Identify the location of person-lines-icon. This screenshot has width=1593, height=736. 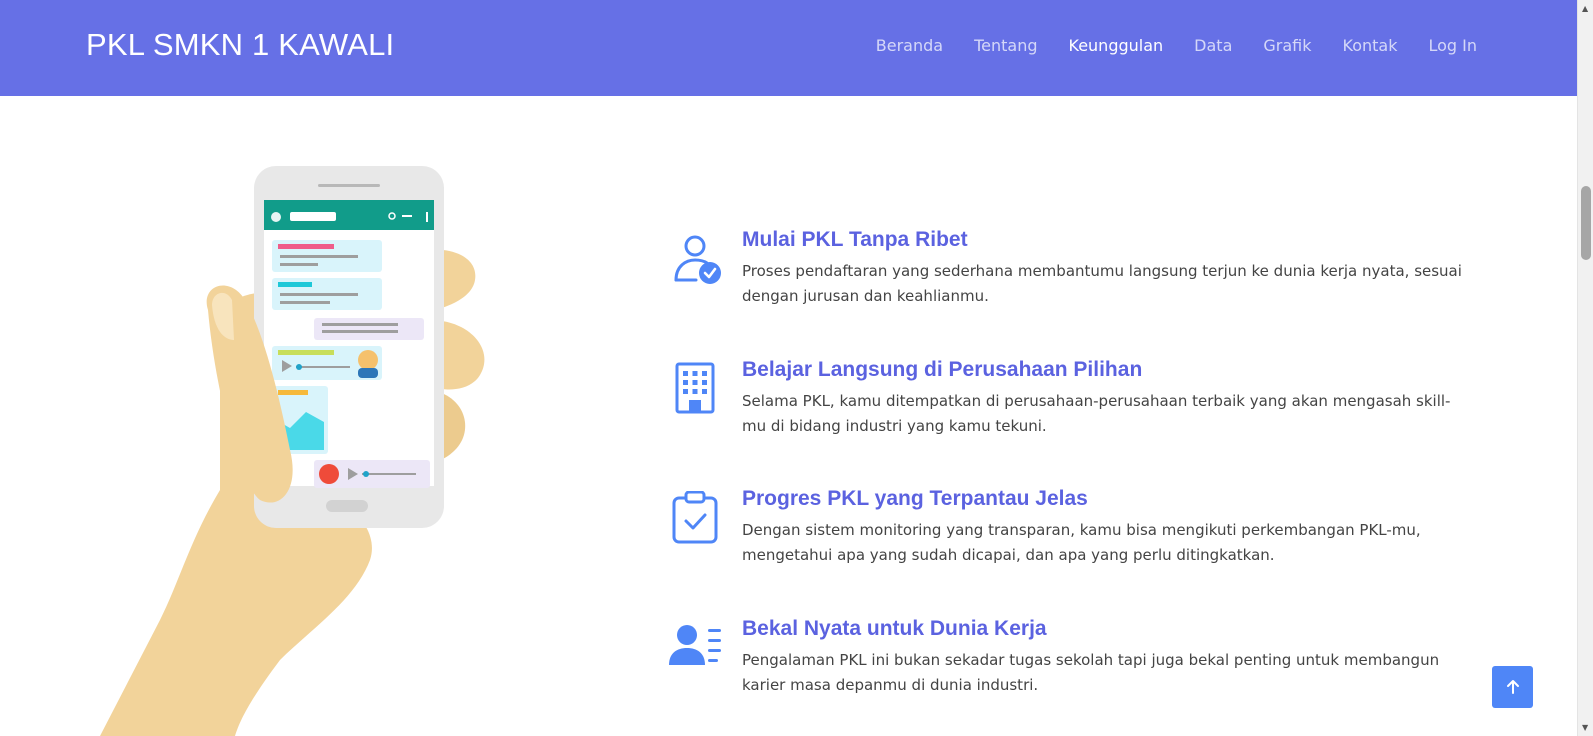
(695, 645).